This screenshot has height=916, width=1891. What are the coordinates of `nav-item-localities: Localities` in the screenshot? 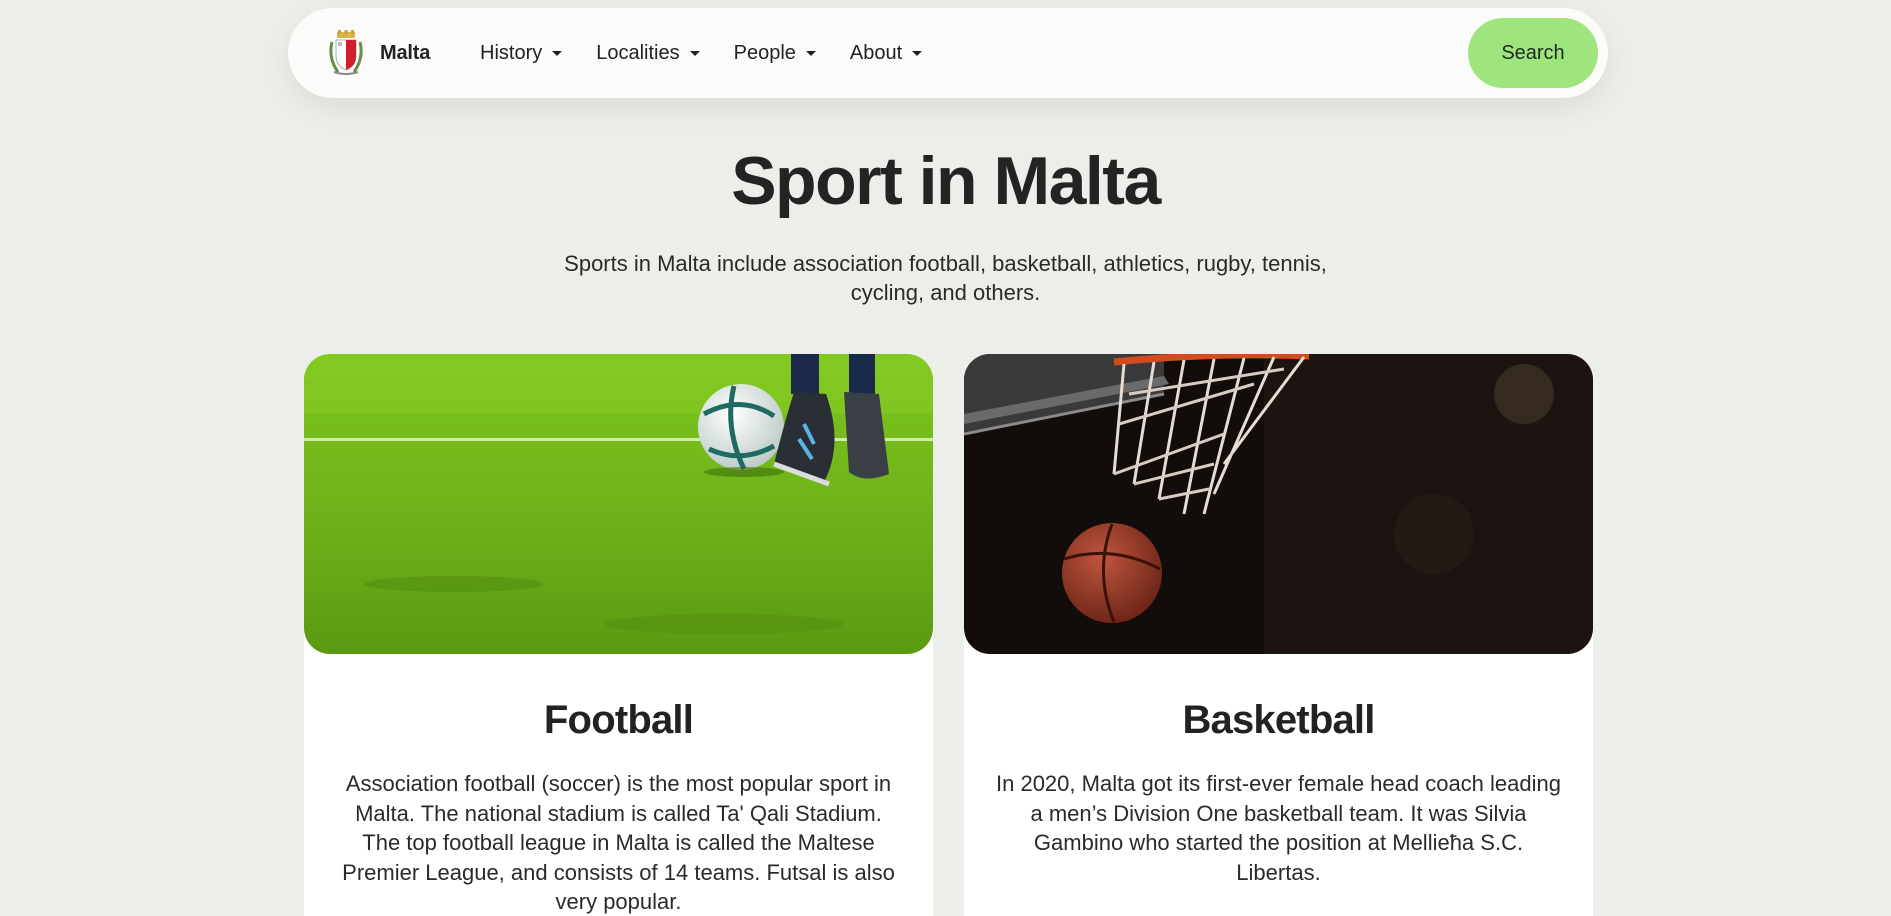 It's located at (648, 53).